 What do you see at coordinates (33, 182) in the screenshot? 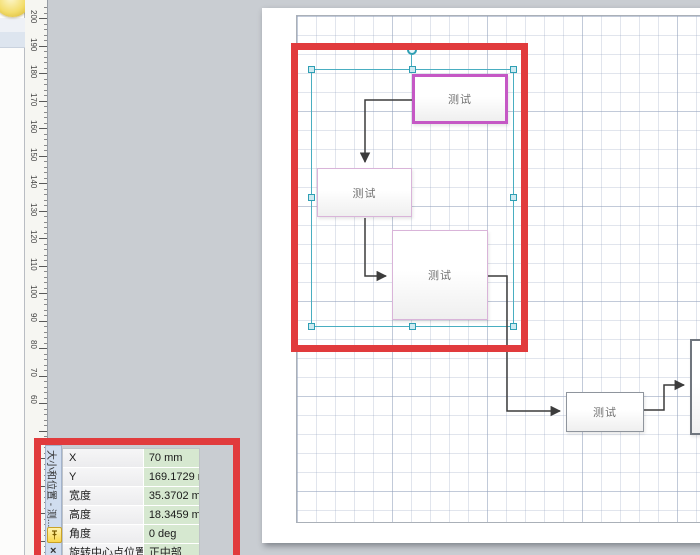
I see `ruler-label: 140` at bounding box center [33, 182].